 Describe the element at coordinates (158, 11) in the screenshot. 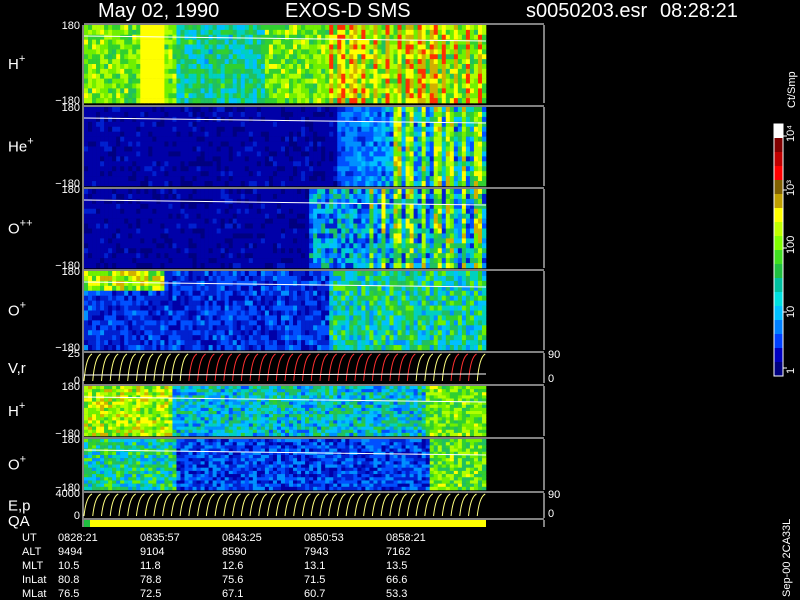

I see `plot-date: May 02, 1990` at that location.